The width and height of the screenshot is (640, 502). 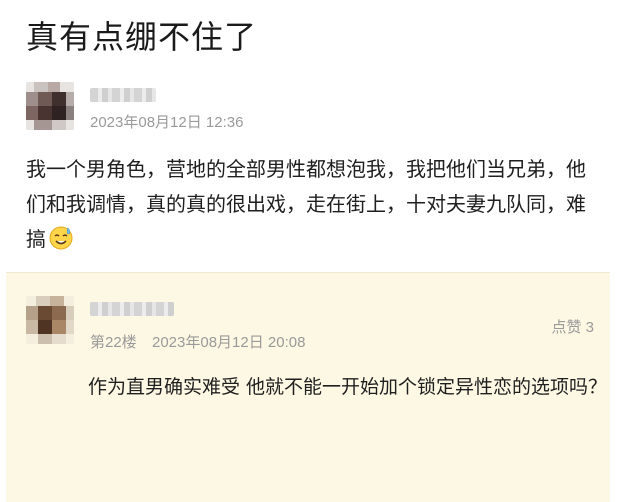 What do you see at coordinates (572, 326) in the screenshot?
I see `reply-like-button: 点赞 3` at bounding box center [572, 326].